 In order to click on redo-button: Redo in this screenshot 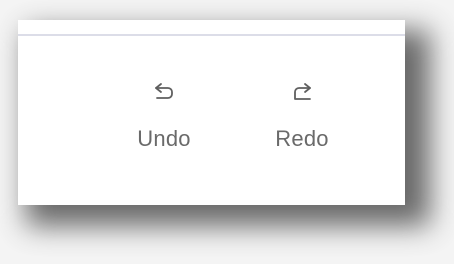, I will do `click(302, 116)`.